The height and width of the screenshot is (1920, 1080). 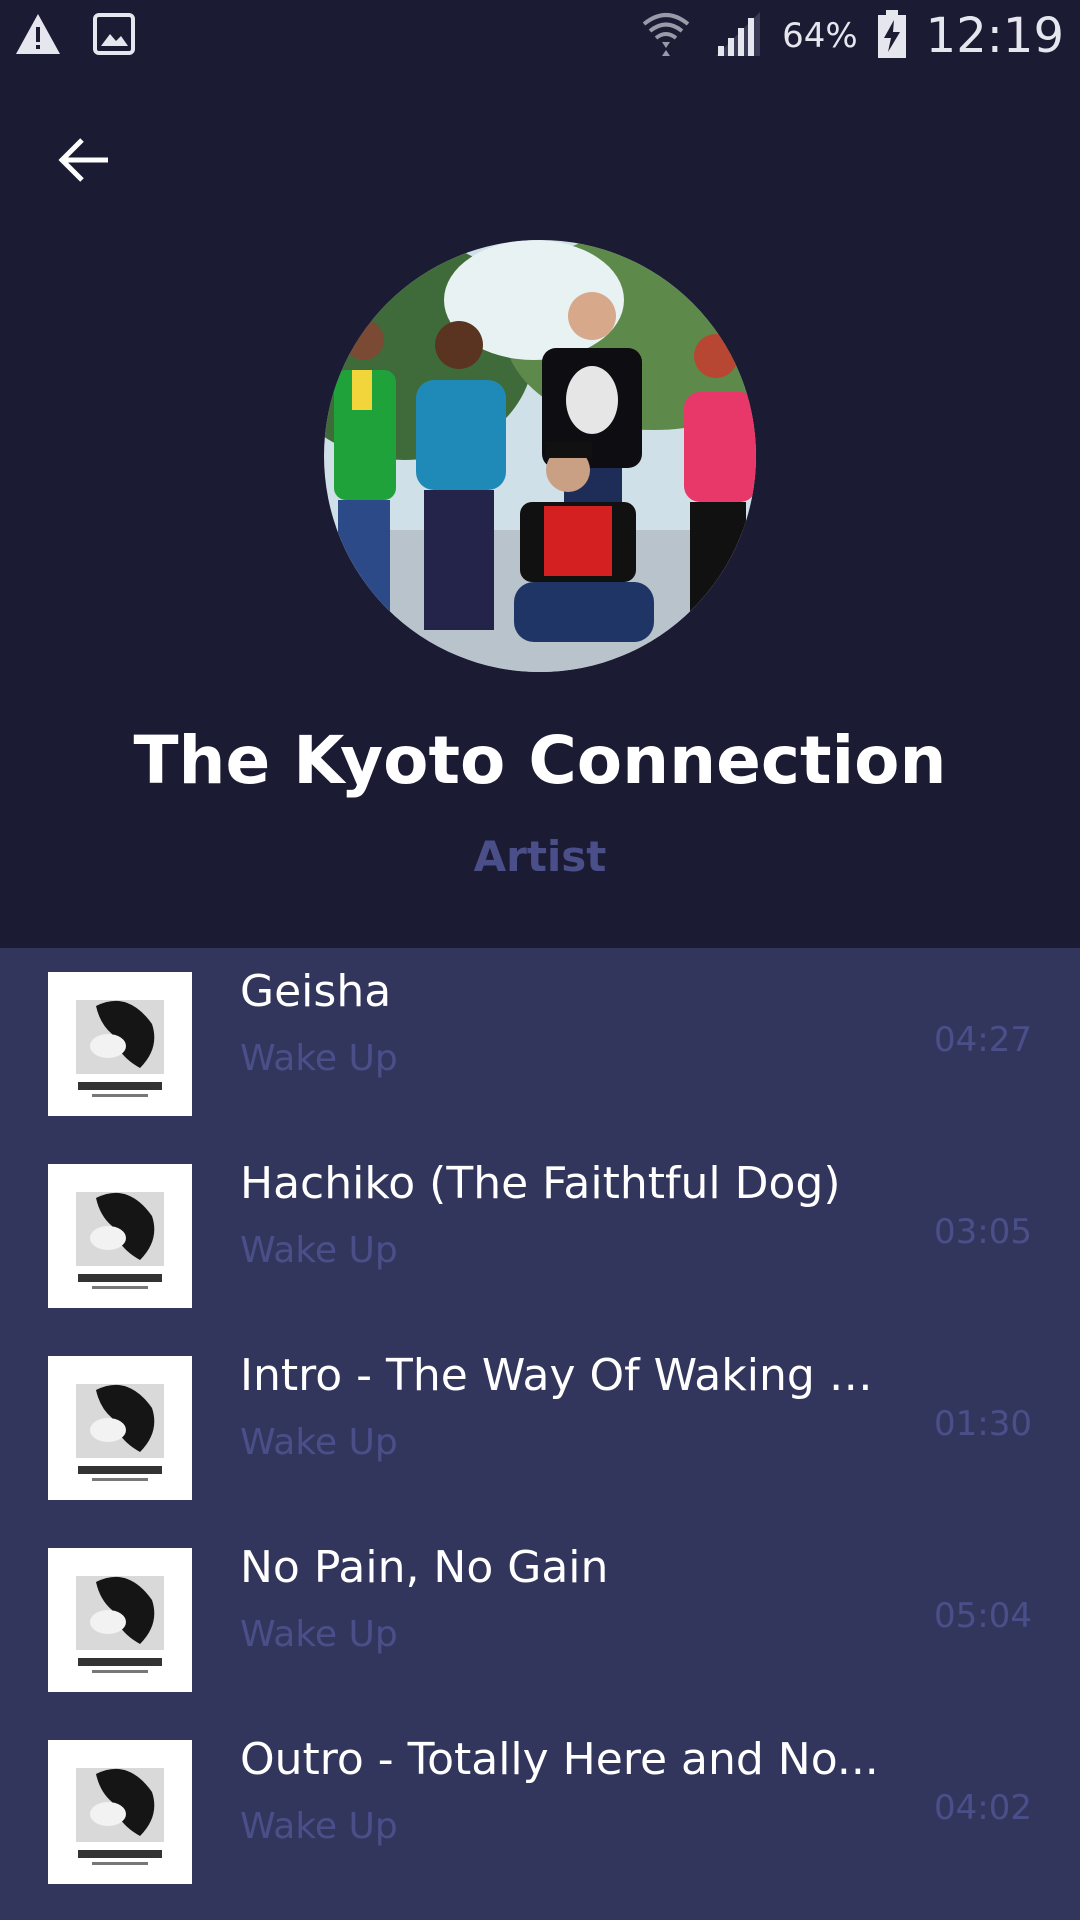 I want to click on track-duration: 04:02, so click(x=983, y=1808).